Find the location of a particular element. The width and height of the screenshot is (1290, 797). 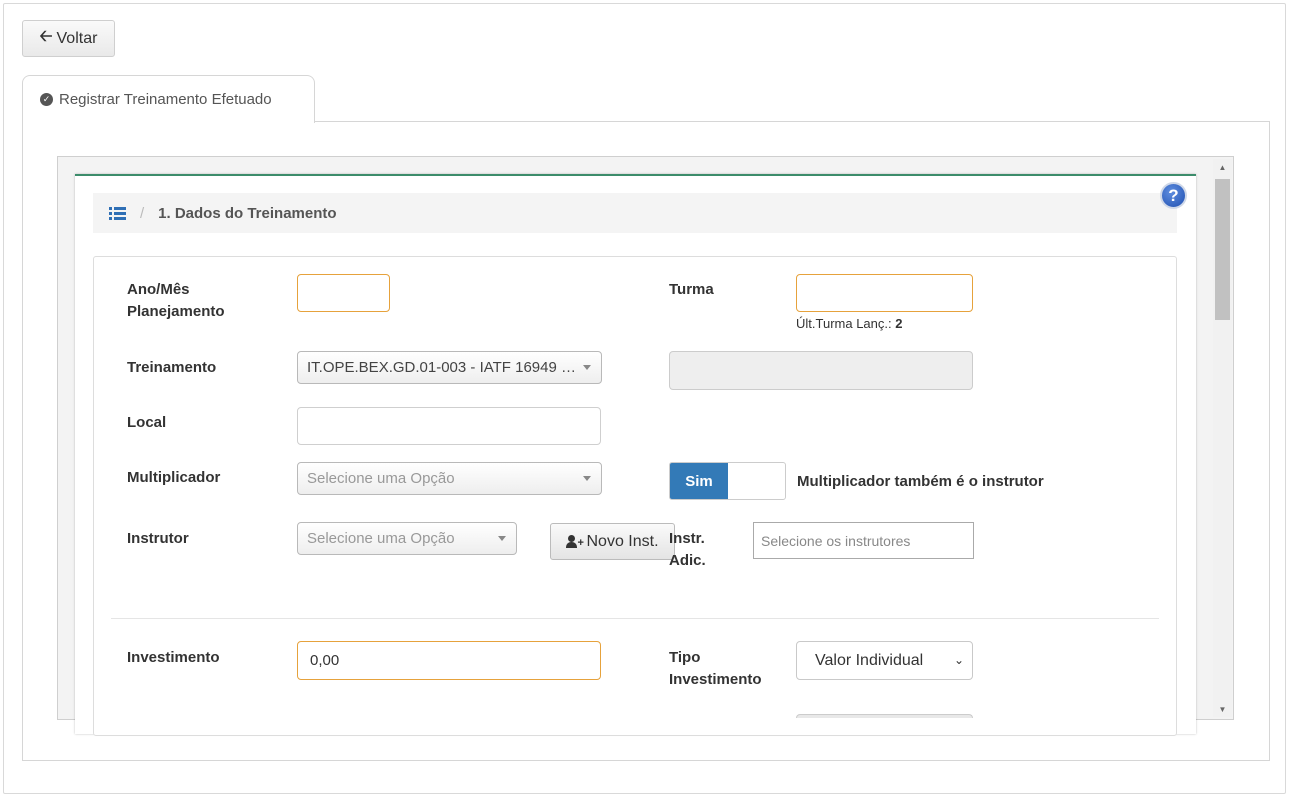

instrutor-label: Instrutor is located at coordinates (158, 538).